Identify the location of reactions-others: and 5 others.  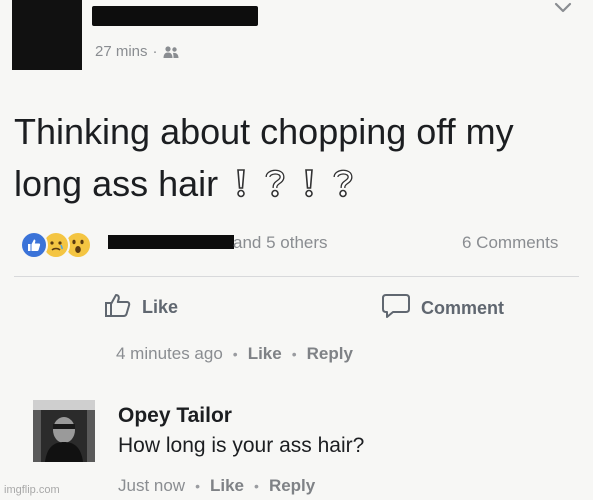
(280, 243).